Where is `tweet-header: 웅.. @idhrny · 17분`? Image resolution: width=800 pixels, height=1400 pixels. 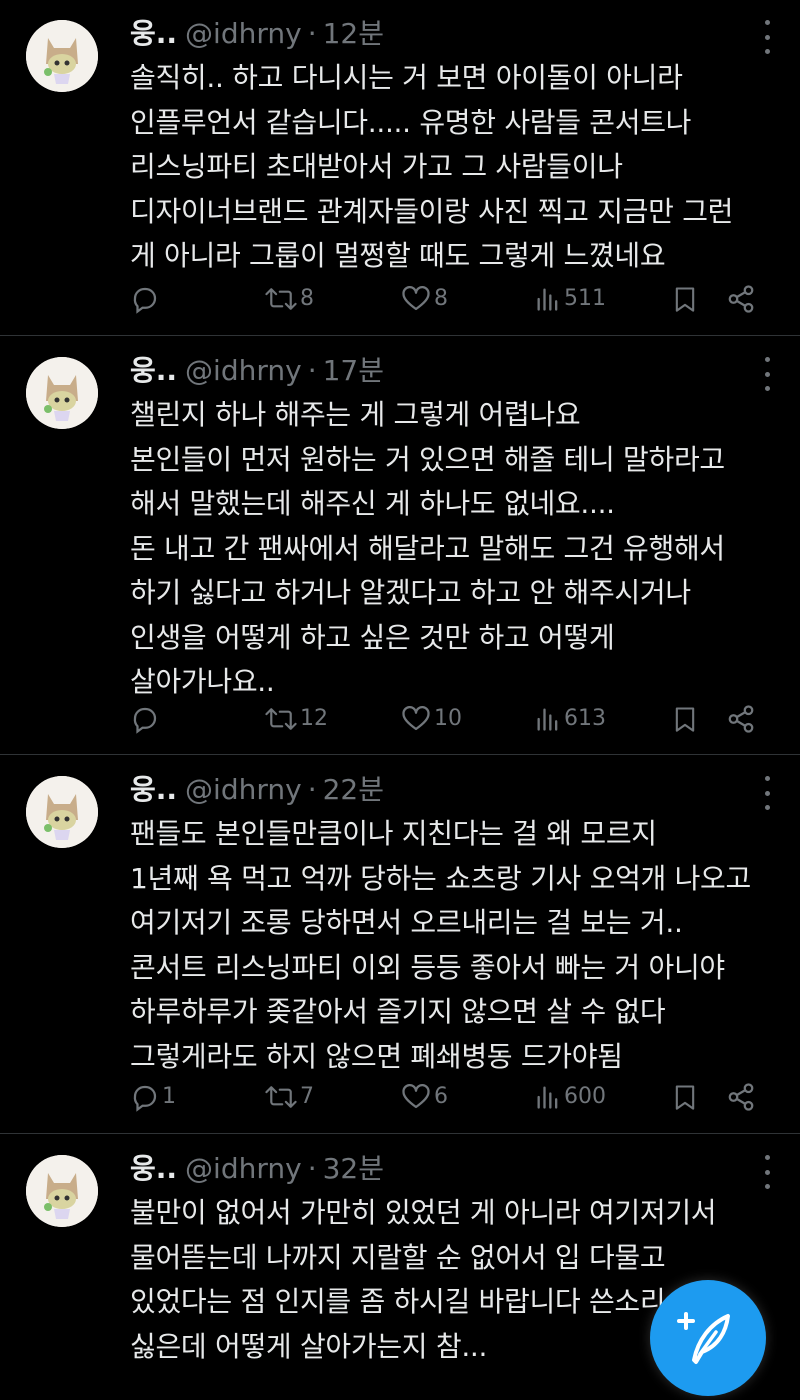
tweet-header: 웅.. @idhrny · 17분 is located at coordinates (257, 371).